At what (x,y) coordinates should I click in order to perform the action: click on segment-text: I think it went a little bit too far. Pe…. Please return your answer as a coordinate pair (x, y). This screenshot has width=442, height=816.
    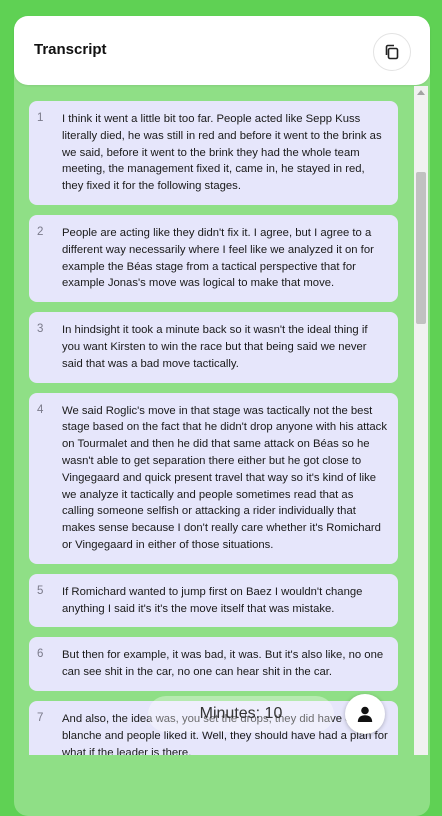
    Looking at the image, I should click on (222, 153).